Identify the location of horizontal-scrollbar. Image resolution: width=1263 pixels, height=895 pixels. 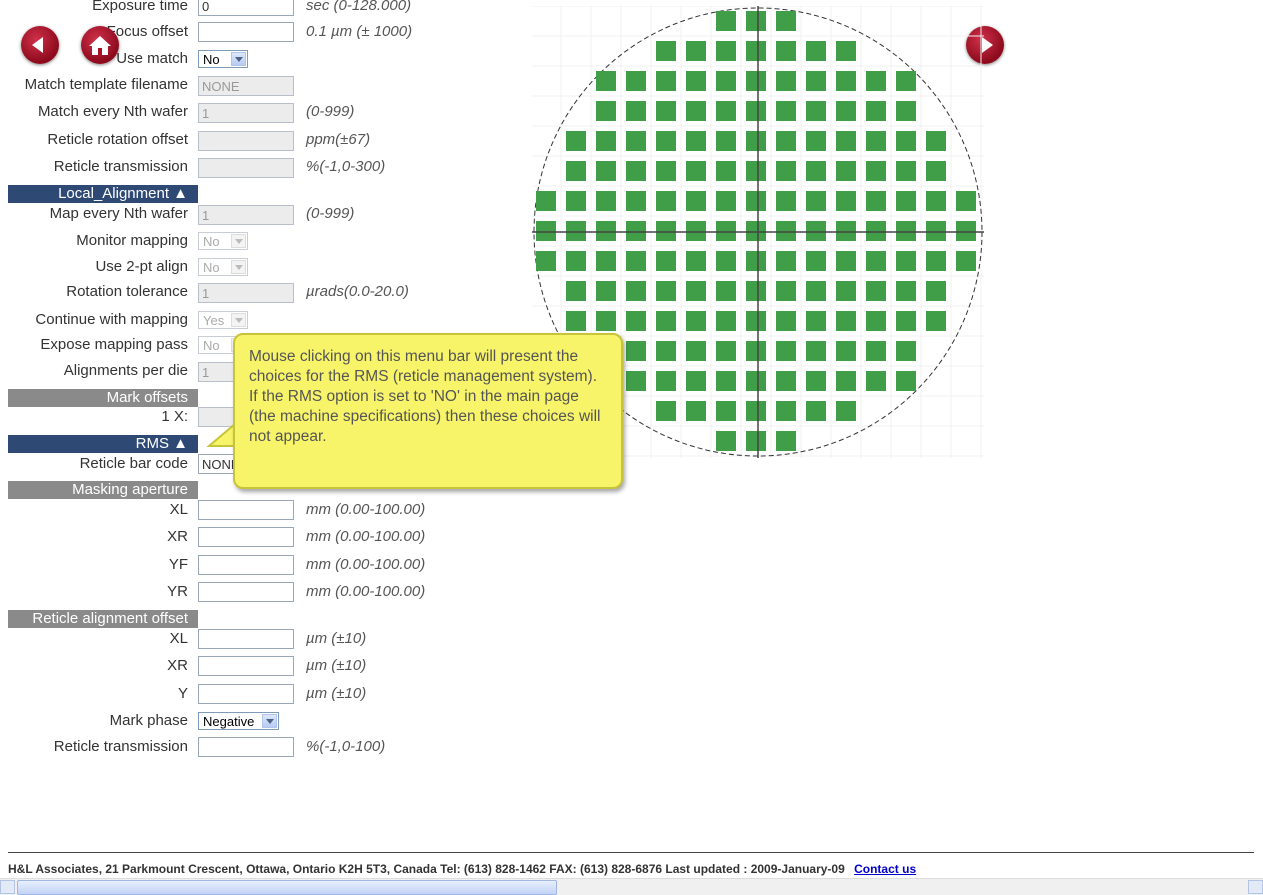
(631, 886).